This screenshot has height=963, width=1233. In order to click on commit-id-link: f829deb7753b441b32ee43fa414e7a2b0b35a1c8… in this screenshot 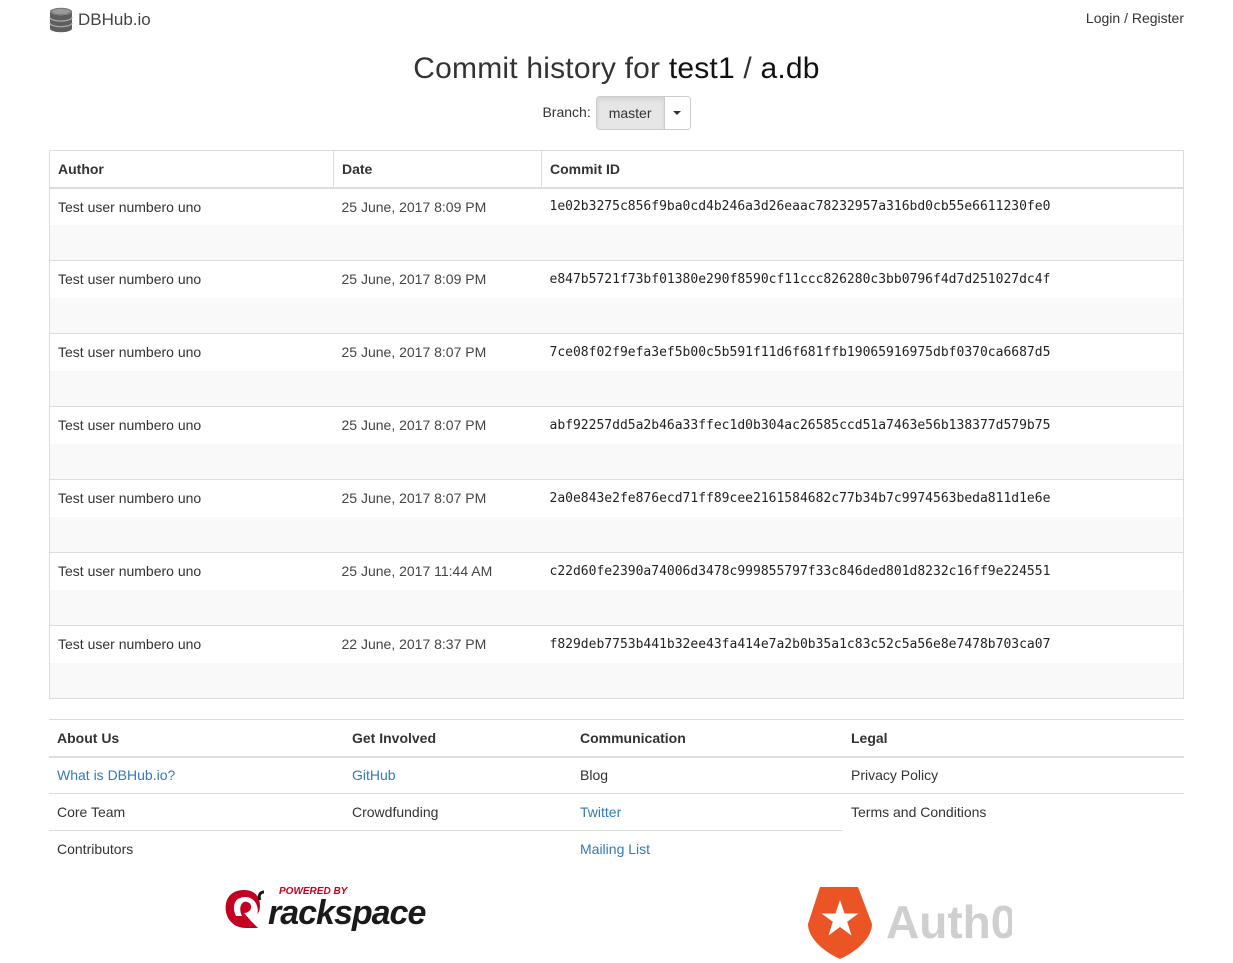, I will do `click(862, 644)`.